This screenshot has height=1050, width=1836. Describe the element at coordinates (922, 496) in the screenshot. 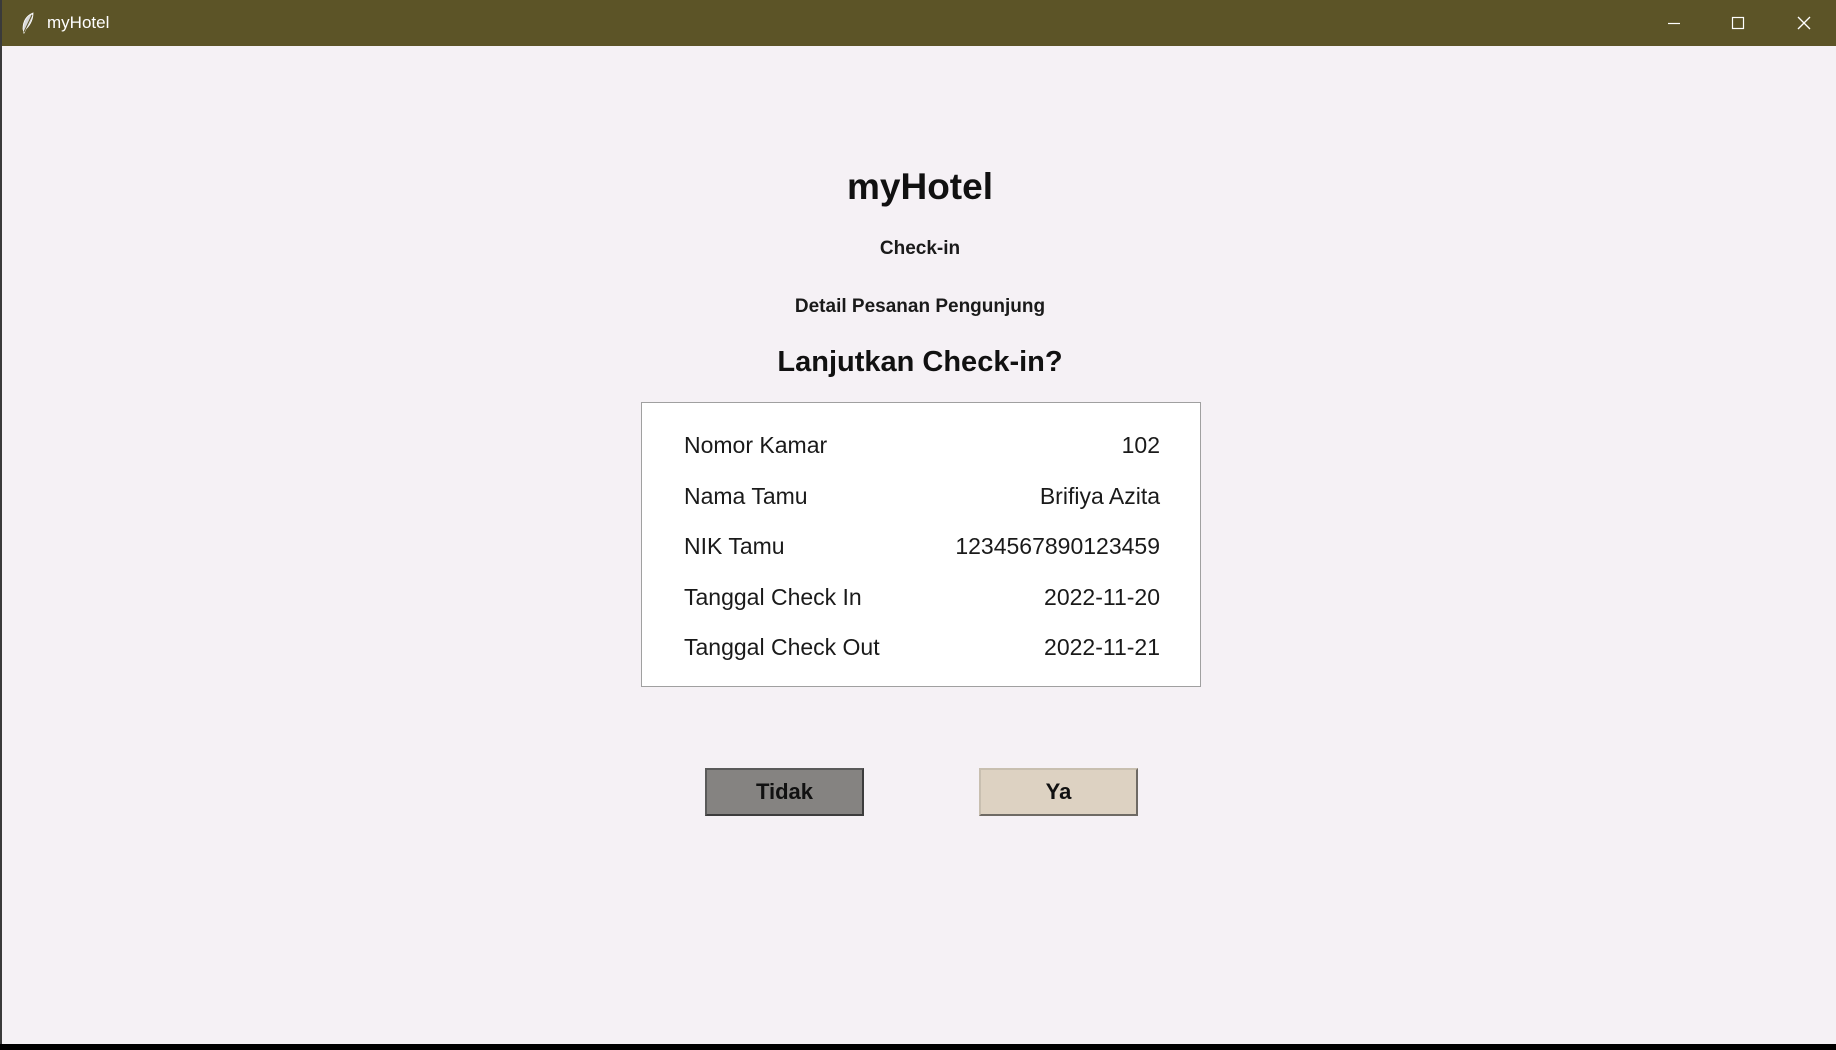

I see `detail-row-guest-name: Nama Tamu Brifiya Azita` at that location.